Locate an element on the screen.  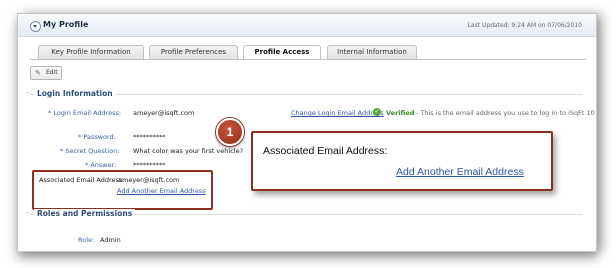
password-value: ********** is located at coordinates (149, 137).